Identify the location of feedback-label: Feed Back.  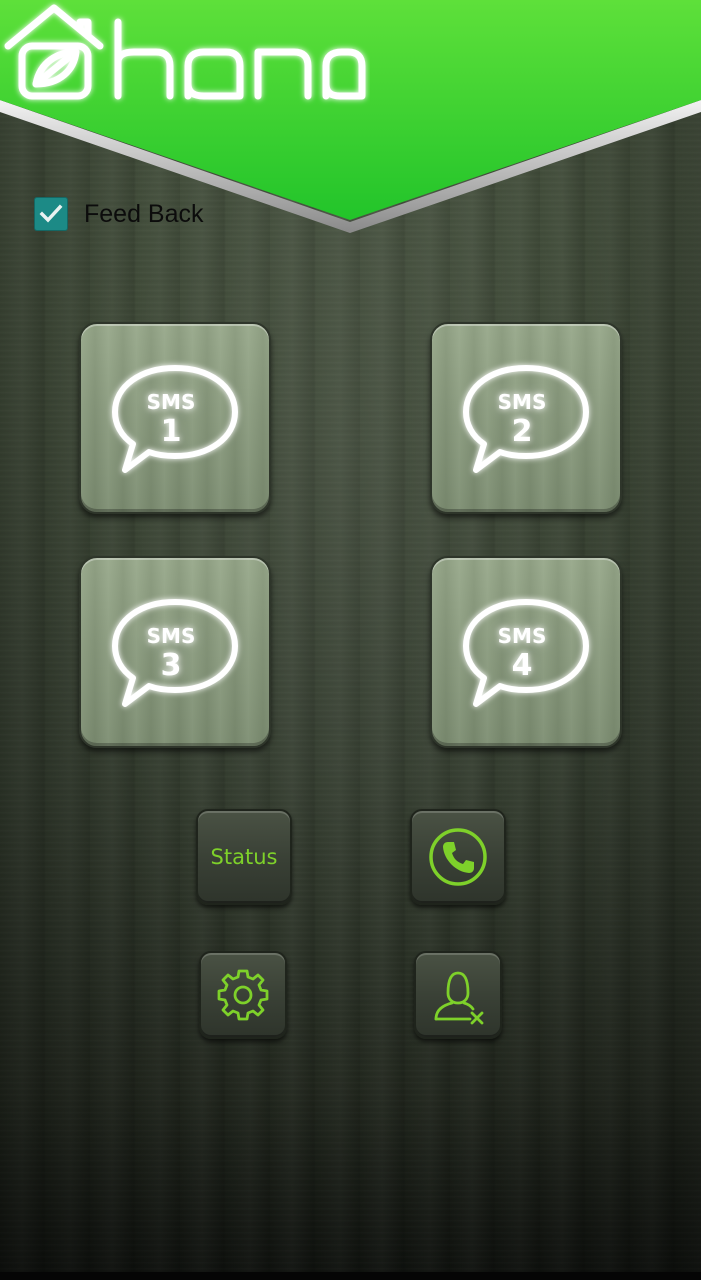
(144, 213).